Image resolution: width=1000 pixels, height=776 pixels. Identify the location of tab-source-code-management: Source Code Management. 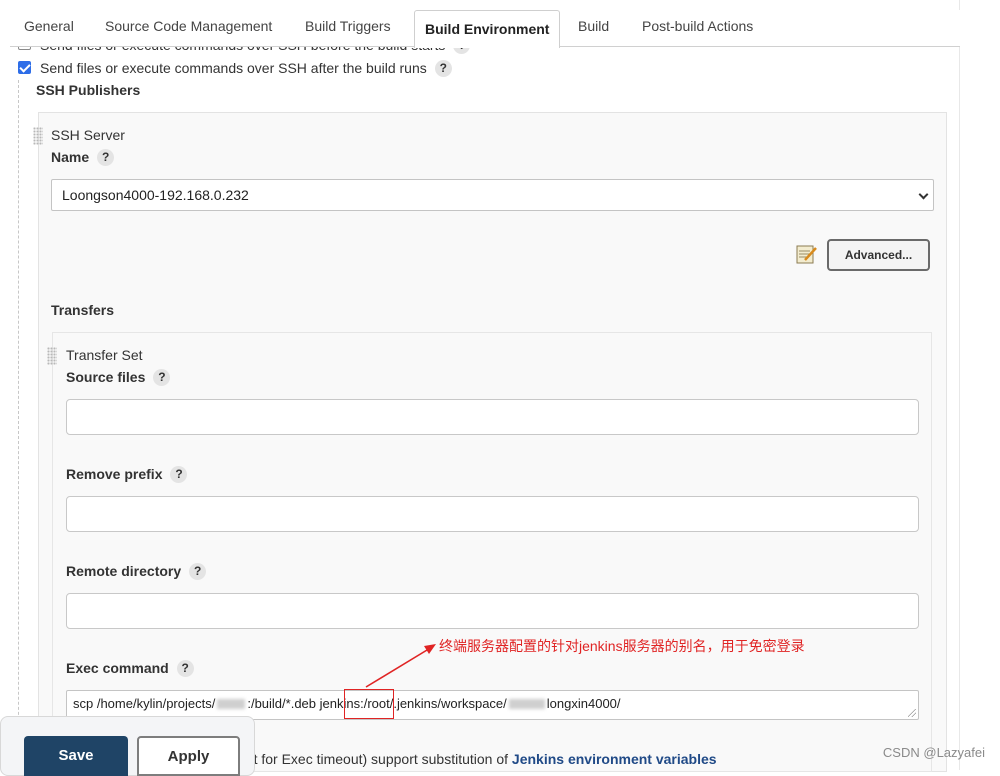
(188, 26).